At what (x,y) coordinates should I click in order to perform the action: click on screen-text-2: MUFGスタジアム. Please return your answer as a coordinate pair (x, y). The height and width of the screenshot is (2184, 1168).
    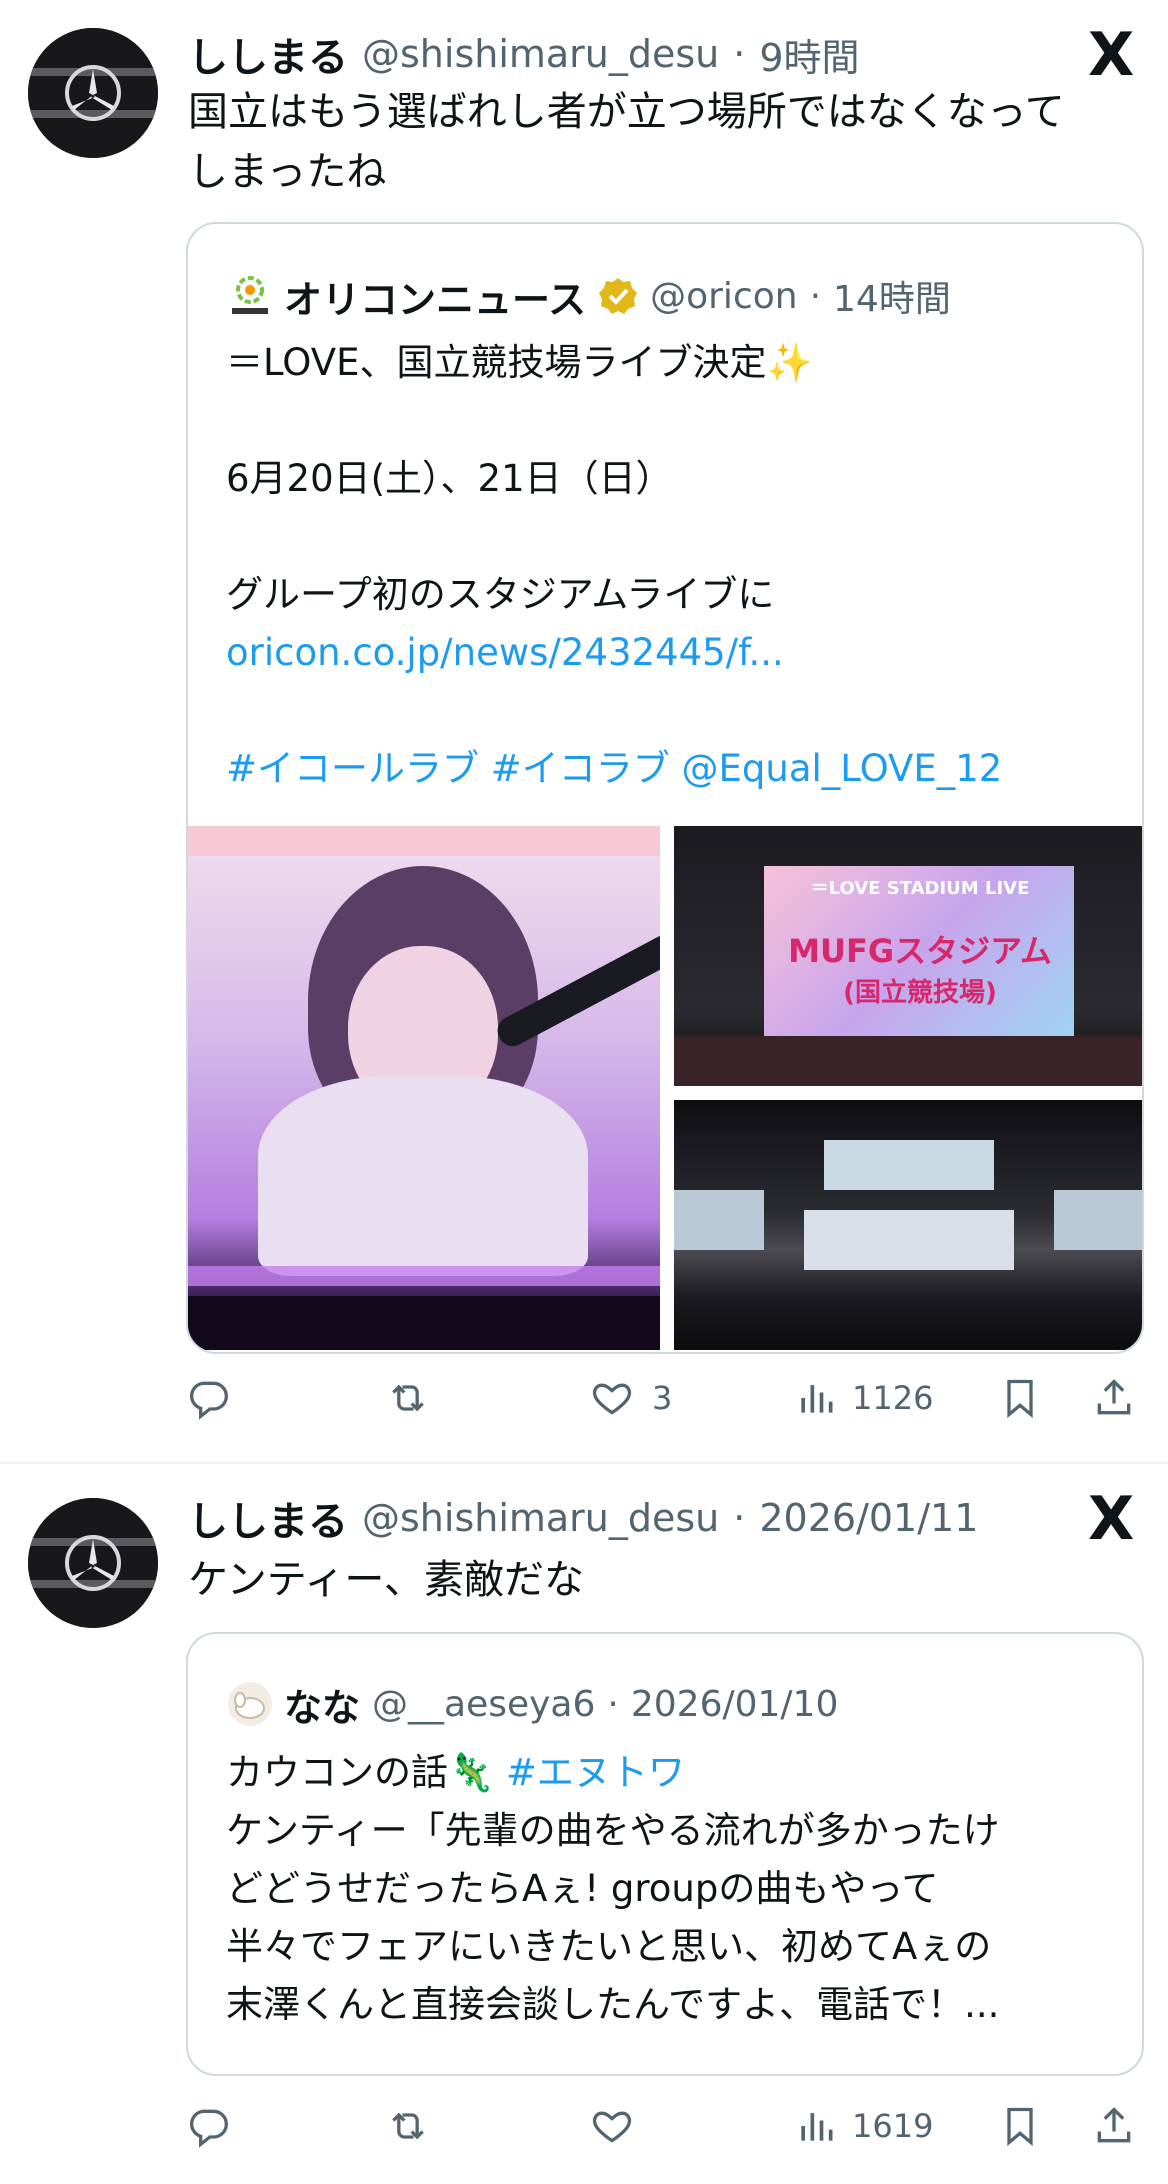
    Looking at the image, I should click on (920, 951).